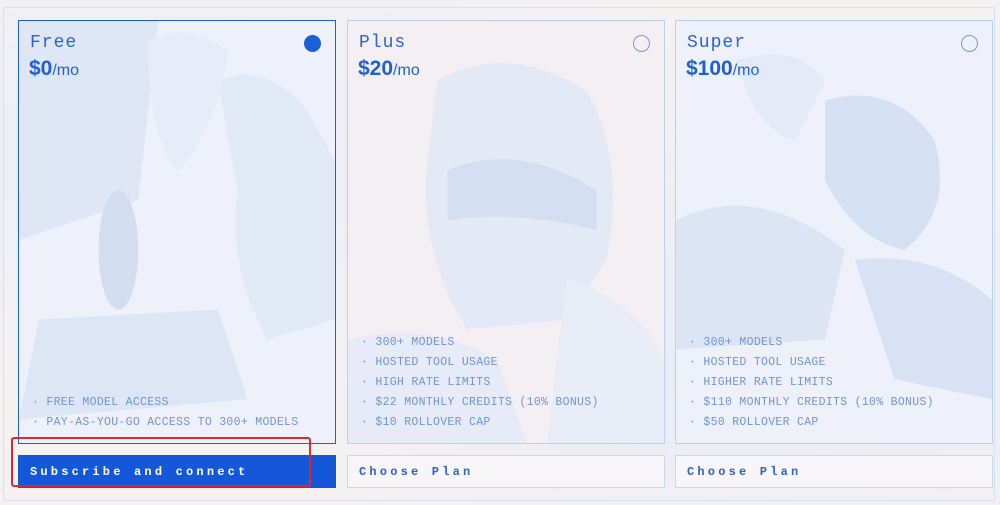 This screenshot has width=1000, height=505. I want to click on choose-plan-plus-button: Choose Plan, so click(506, 471).